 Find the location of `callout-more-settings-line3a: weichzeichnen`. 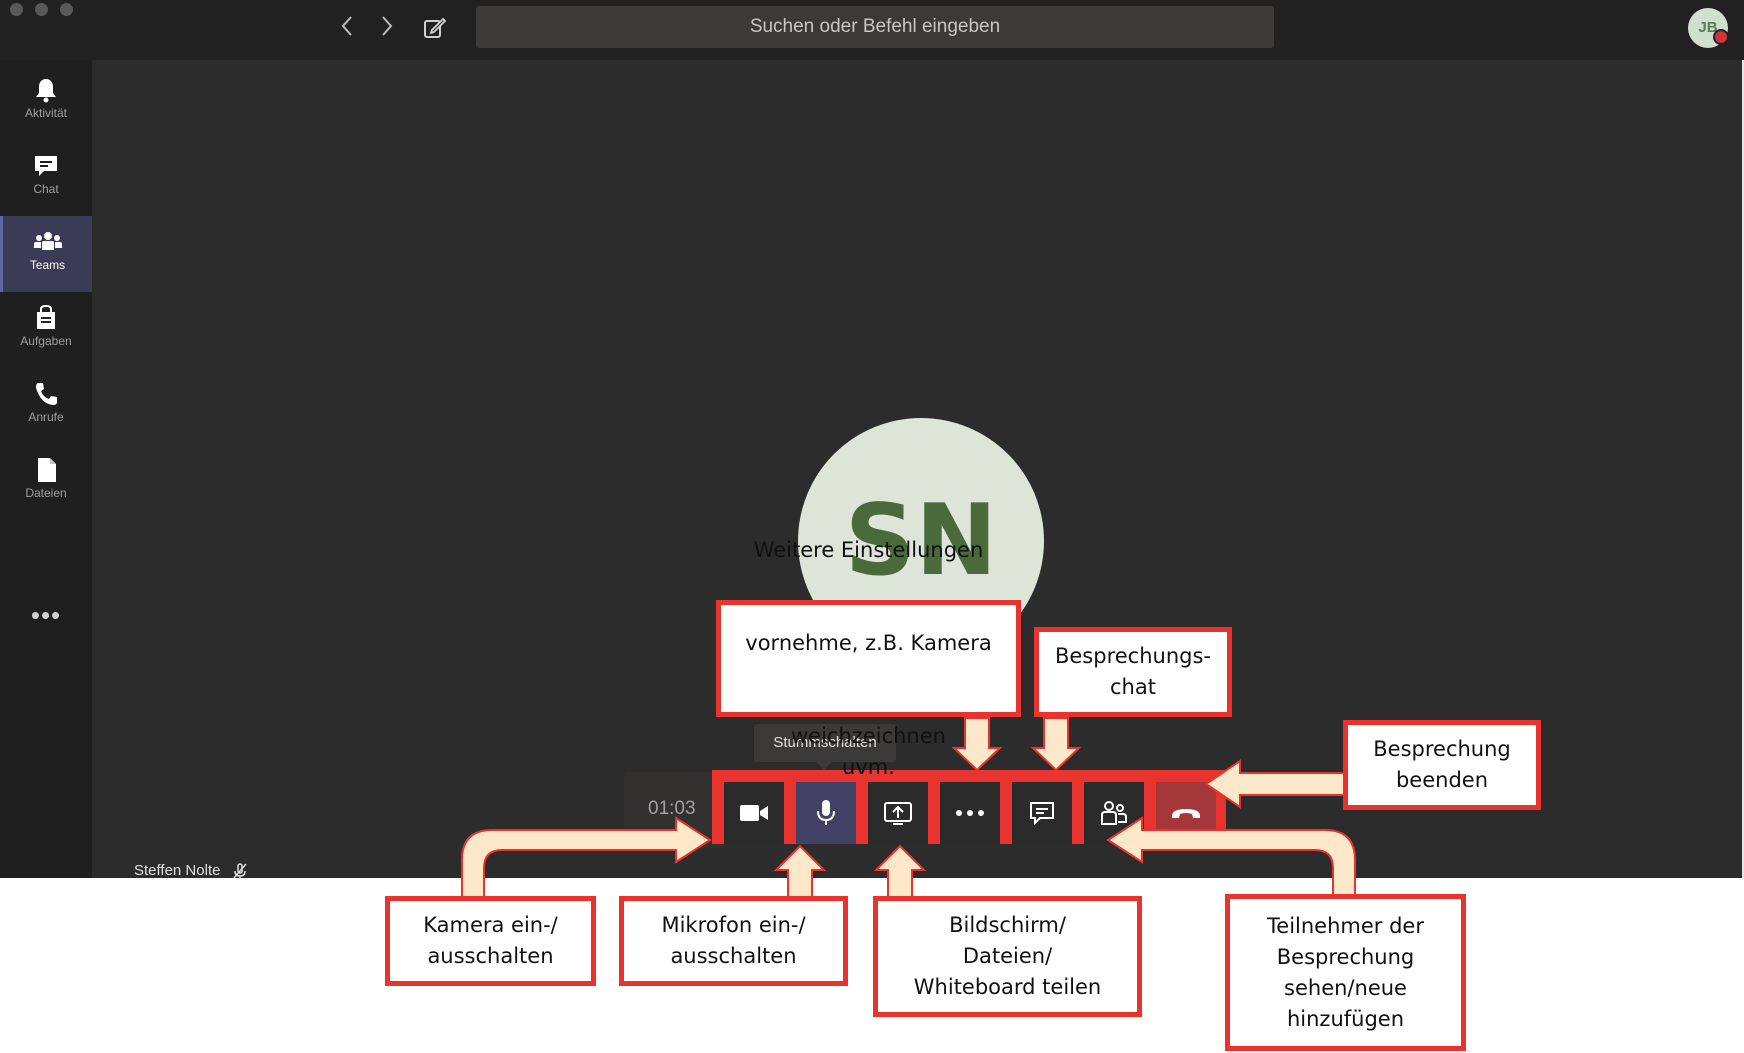

callout-more-settings-line3a: weichzeichnen is located at coordinates (868, 735).